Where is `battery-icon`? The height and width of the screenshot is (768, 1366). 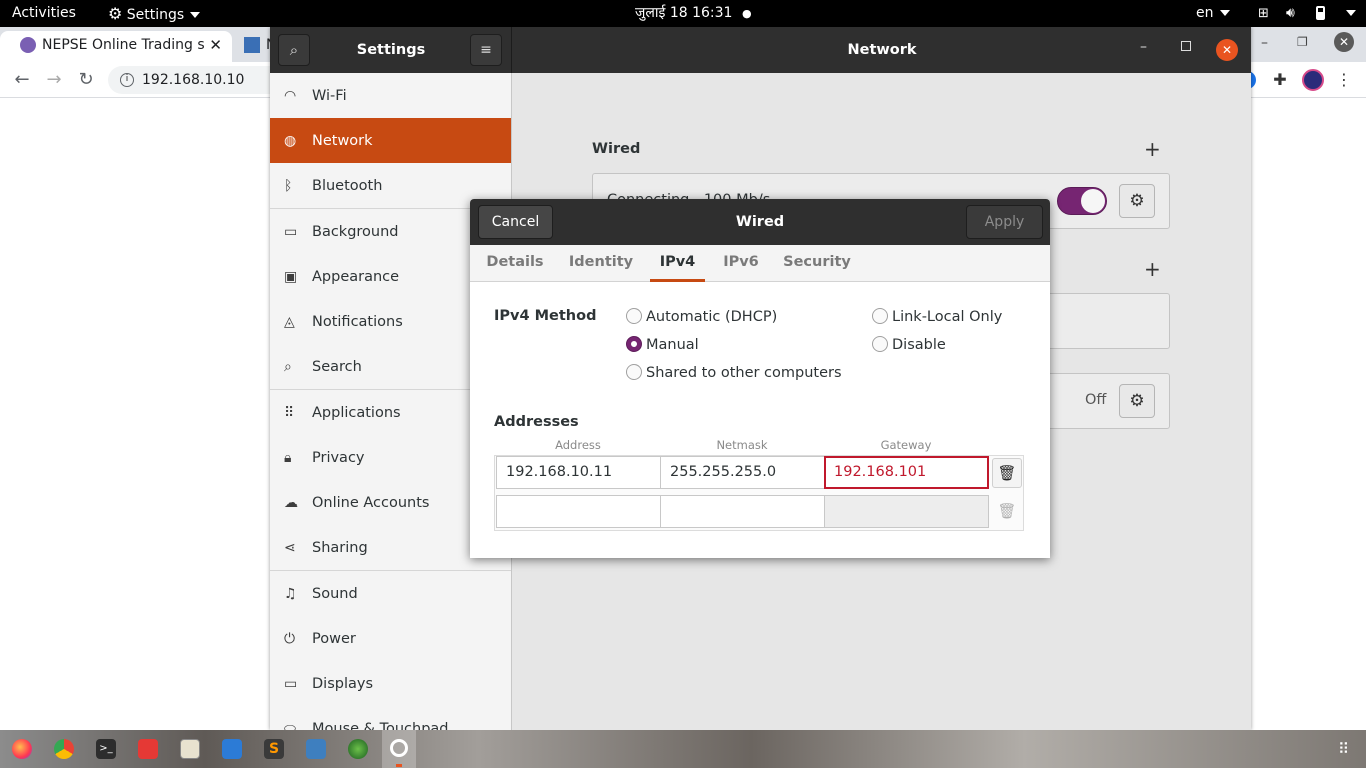
battery-icon is located at coordinates (1320, 13).